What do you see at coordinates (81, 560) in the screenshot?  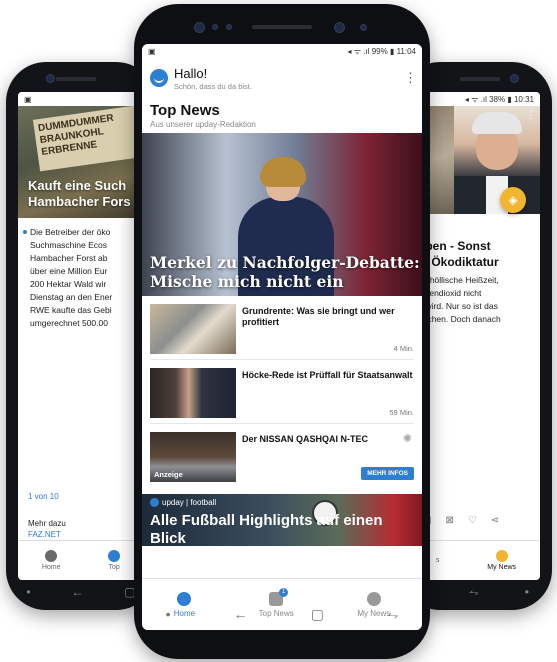 I see `bottom-nav: Home Top` at bounding box center [81, 560].